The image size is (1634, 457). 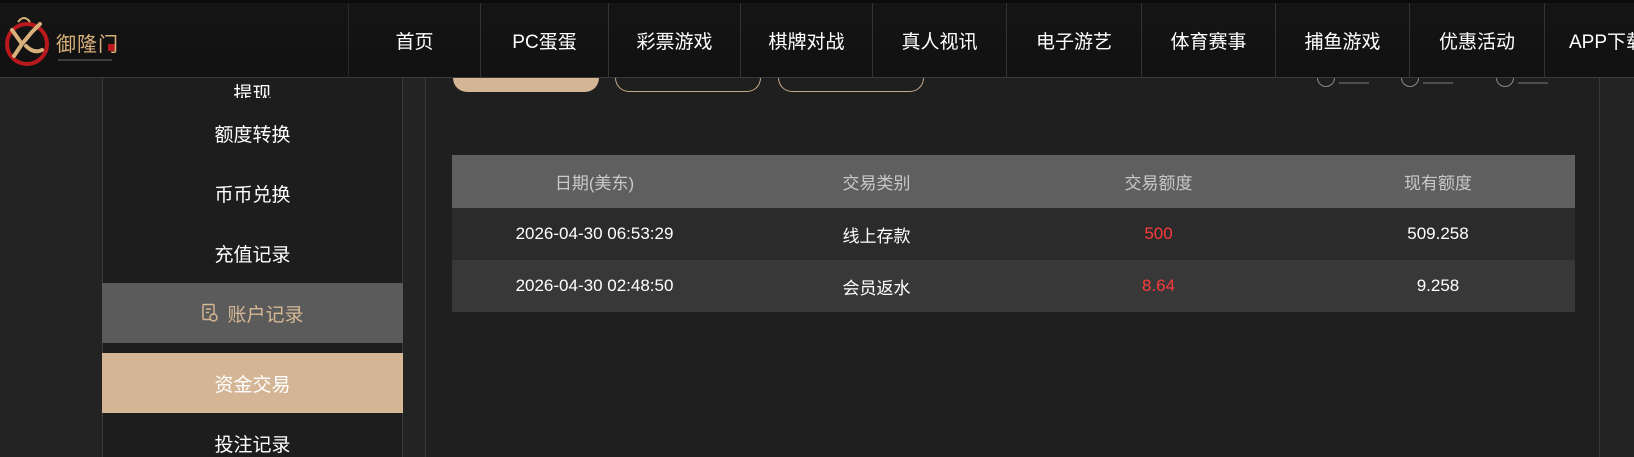 I want to click on cell-date: 2026-04-30 06:53:29, so click(x=594, y=233).